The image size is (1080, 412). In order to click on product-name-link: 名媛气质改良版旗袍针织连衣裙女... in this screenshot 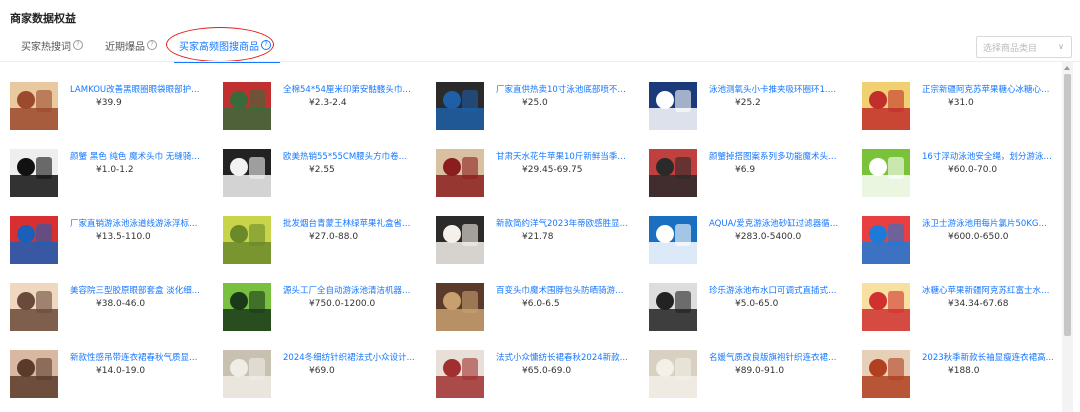, I will do `click(775, 357)`.